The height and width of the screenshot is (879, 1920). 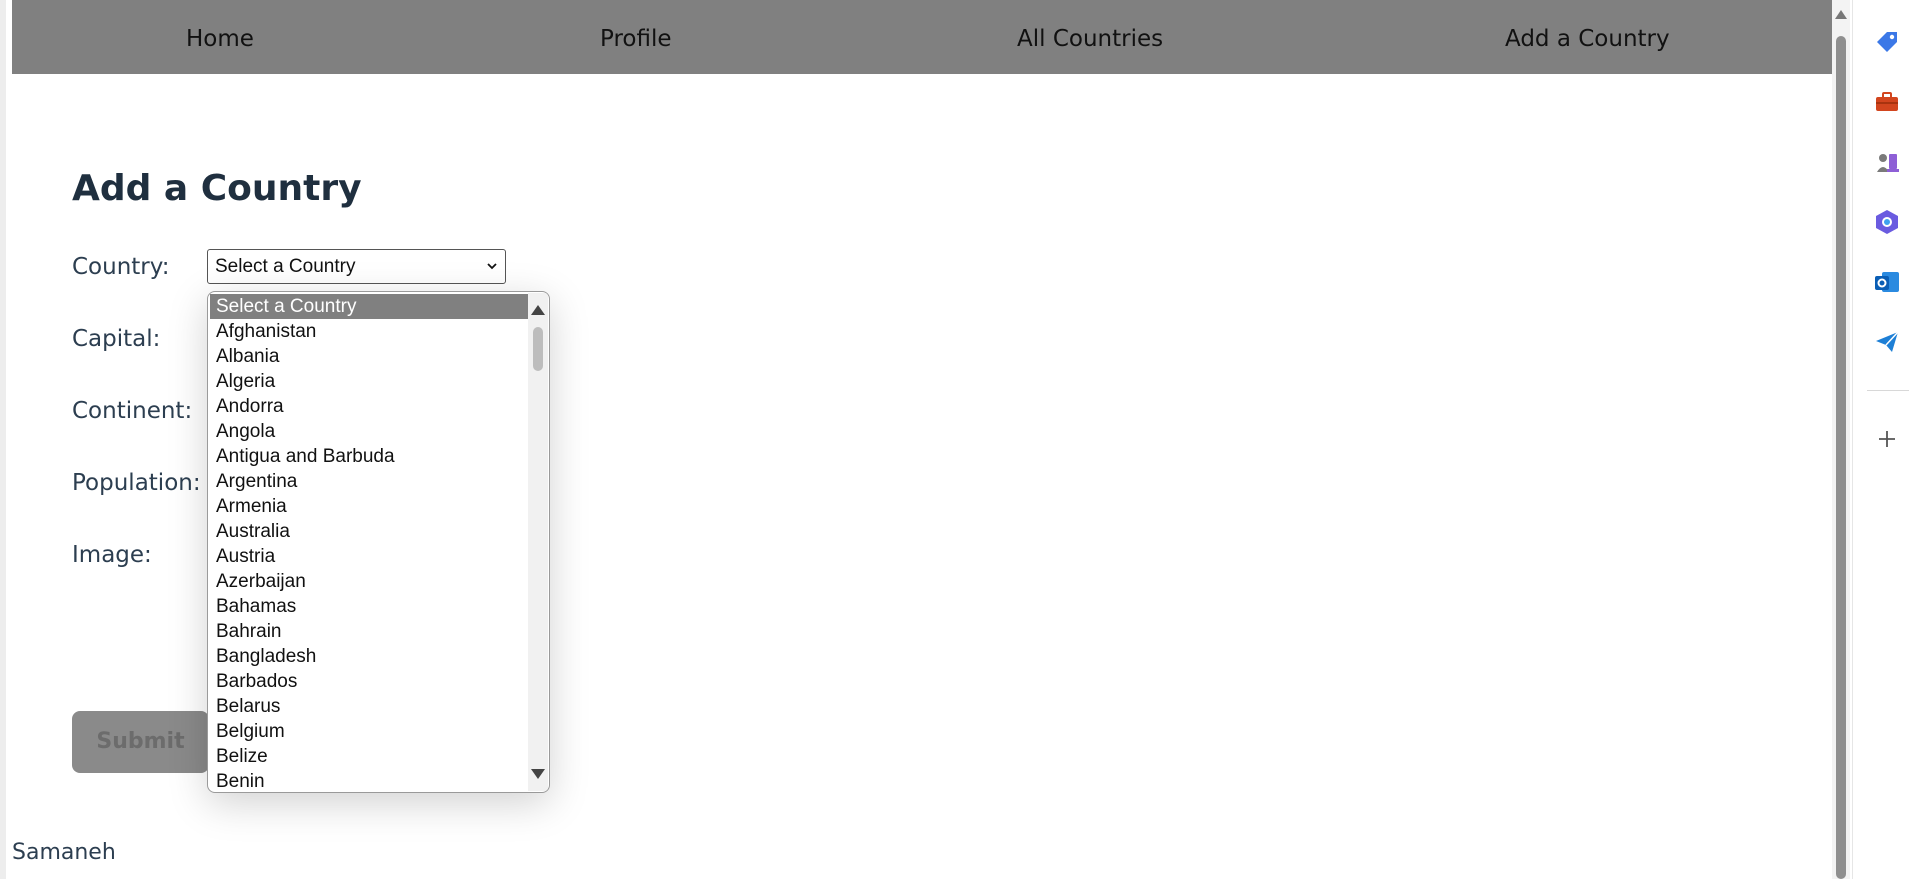 What do you see at coordinates (220, 37) in the screenshot?
I see `nav-home: Home` at bounding box center [220, 37].